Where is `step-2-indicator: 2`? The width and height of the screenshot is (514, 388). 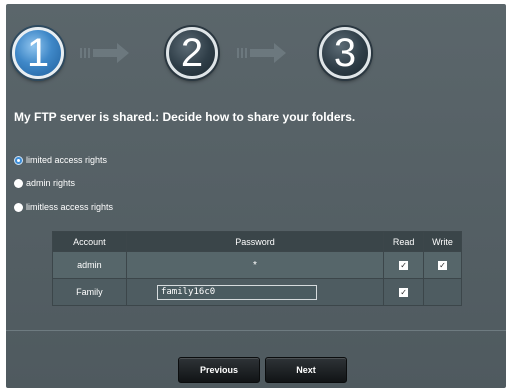 step-2-indicator: 2 is located at coordinates (192, 53).